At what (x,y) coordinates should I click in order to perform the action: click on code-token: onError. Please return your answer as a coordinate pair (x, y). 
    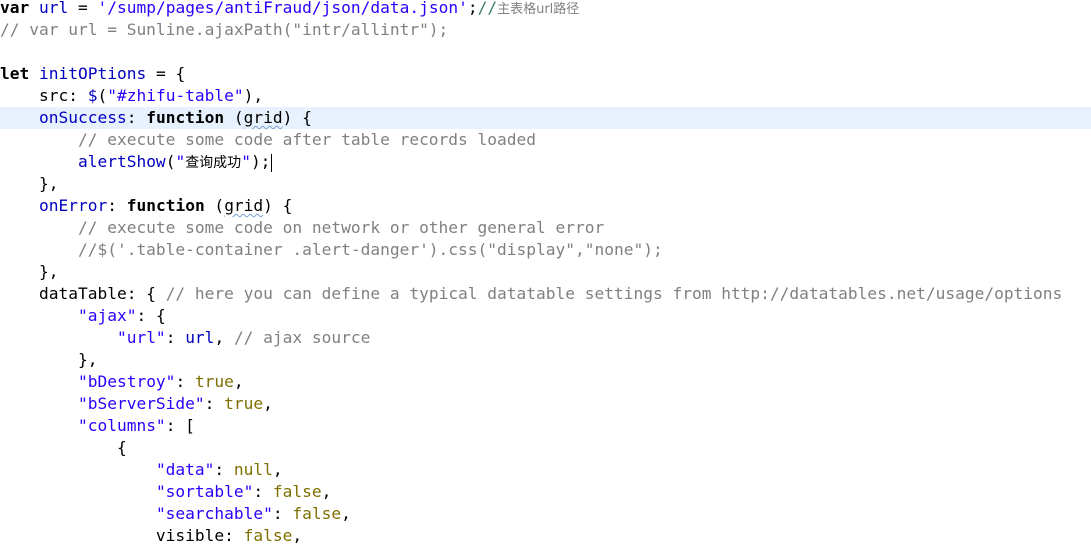
    Looking at the image, I should click on (73, 205).